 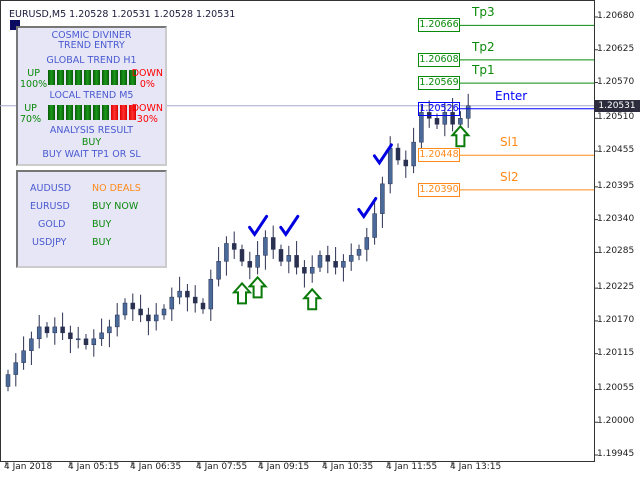 I want to click on price-axis-label: 1.19945, so click(x=616, y=454).